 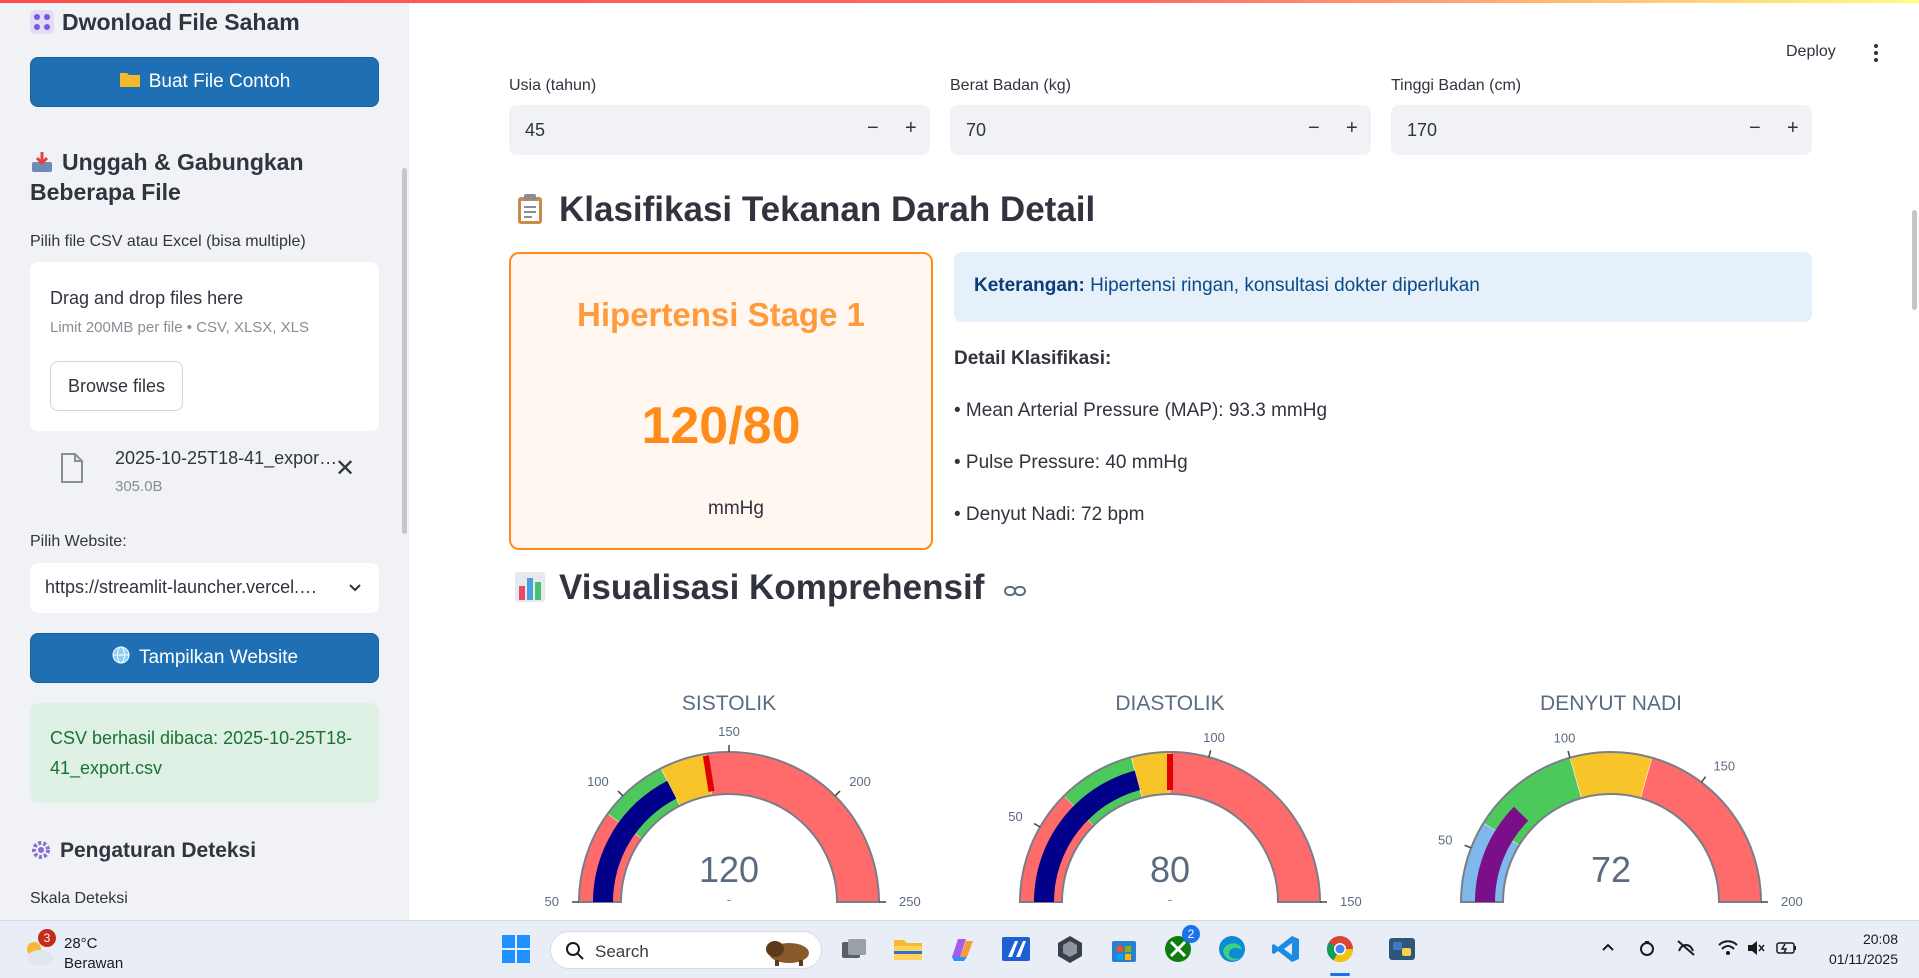 What do you see at coordinates (827, 209) in the screenshot?
I see `classification-heading-text: Klasifikasi Tekanan Darah Detail` at bounding box center [827, 209].